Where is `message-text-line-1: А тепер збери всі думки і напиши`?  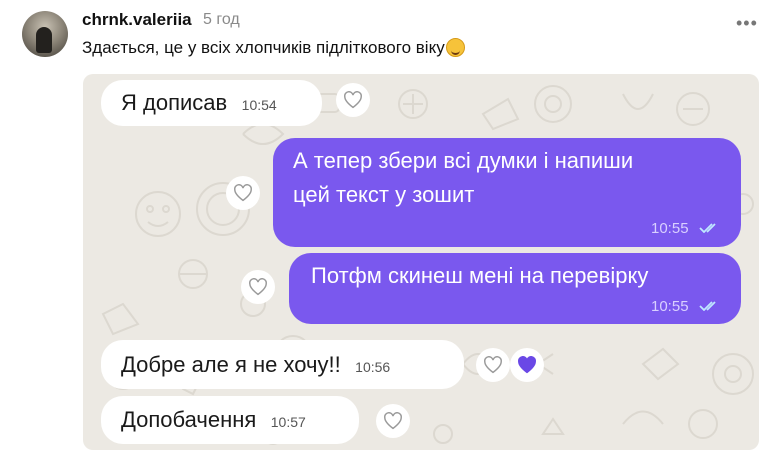
message-text-line-1: А тепер збери всі думки і напиши is located at coordinates (463, 160).